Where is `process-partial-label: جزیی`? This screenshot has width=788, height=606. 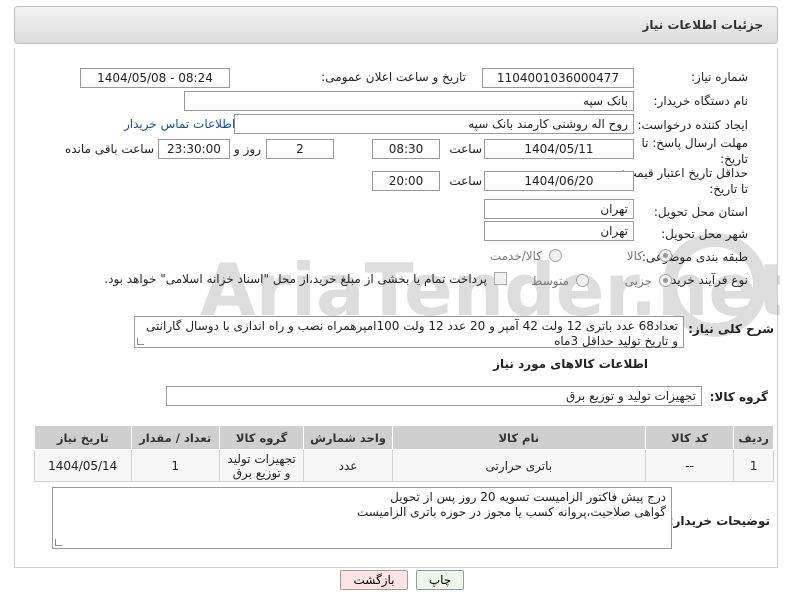 process-partial-label: جزیی is located at coordinates (638, 281).